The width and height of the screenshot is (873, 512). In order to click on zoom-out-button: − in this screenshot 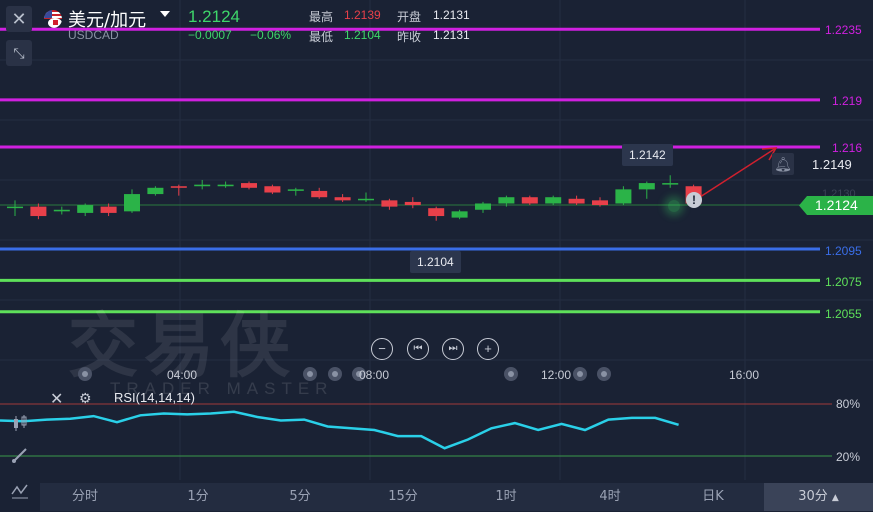, I will do `click(382, 349)`.